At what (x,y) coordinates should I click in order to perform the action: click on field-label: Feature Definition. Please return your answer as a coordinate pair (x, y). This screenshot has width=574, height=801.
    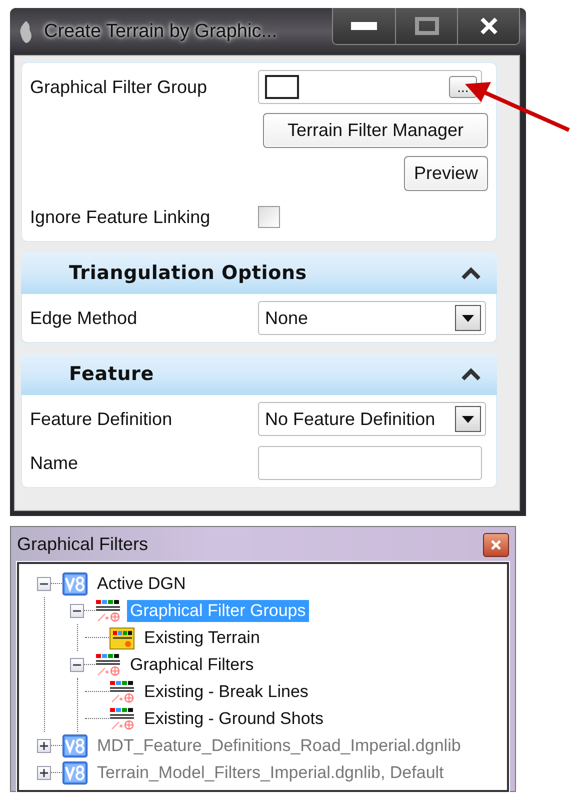
    Looking at the image, I should click on (102, 419).